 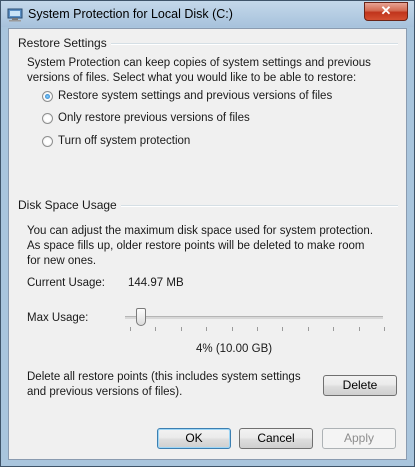 I want to click on close-button: ✕, so click(x=386, y=11).